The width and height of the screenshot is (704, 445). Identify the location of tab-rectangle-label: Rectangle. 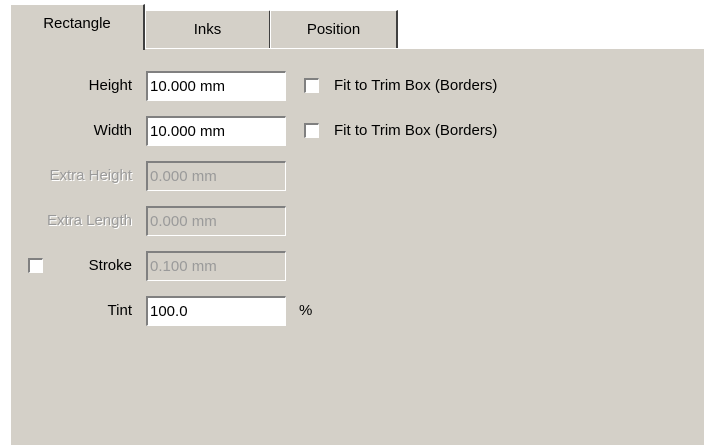
(77, 23).